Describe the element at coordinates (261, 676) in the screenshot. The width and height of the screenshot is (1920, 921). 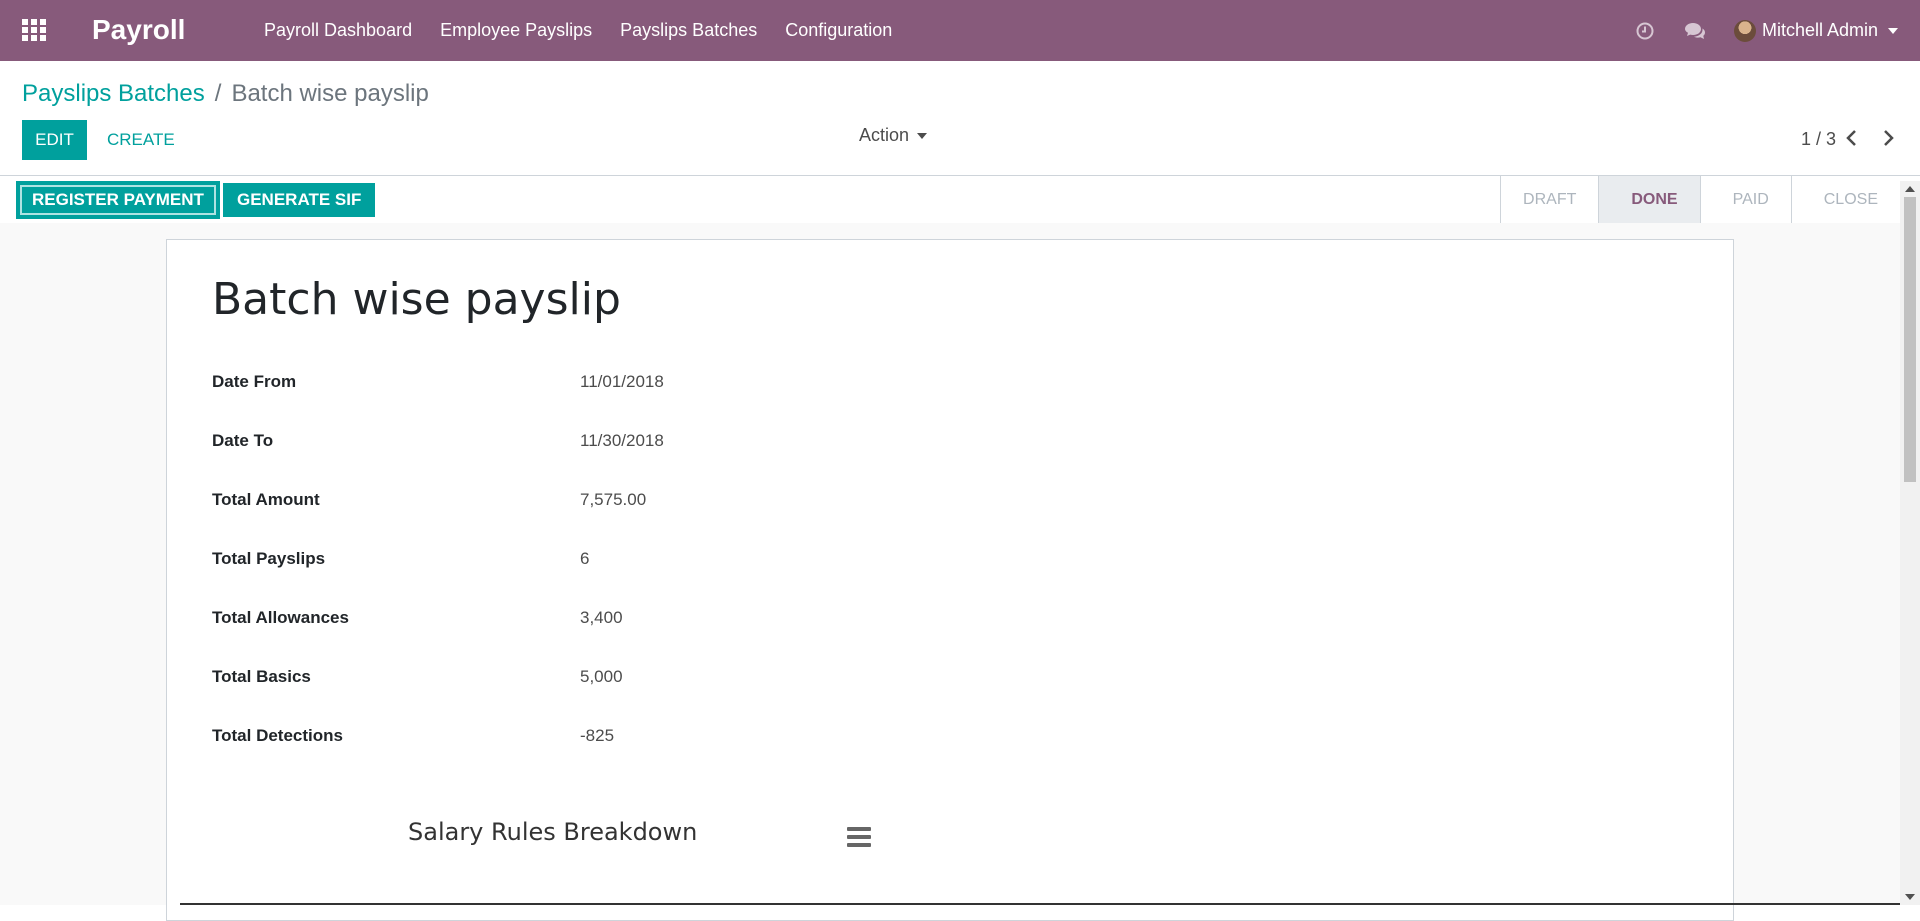
I see `field-label-total-basics: Total Basics` at that location.